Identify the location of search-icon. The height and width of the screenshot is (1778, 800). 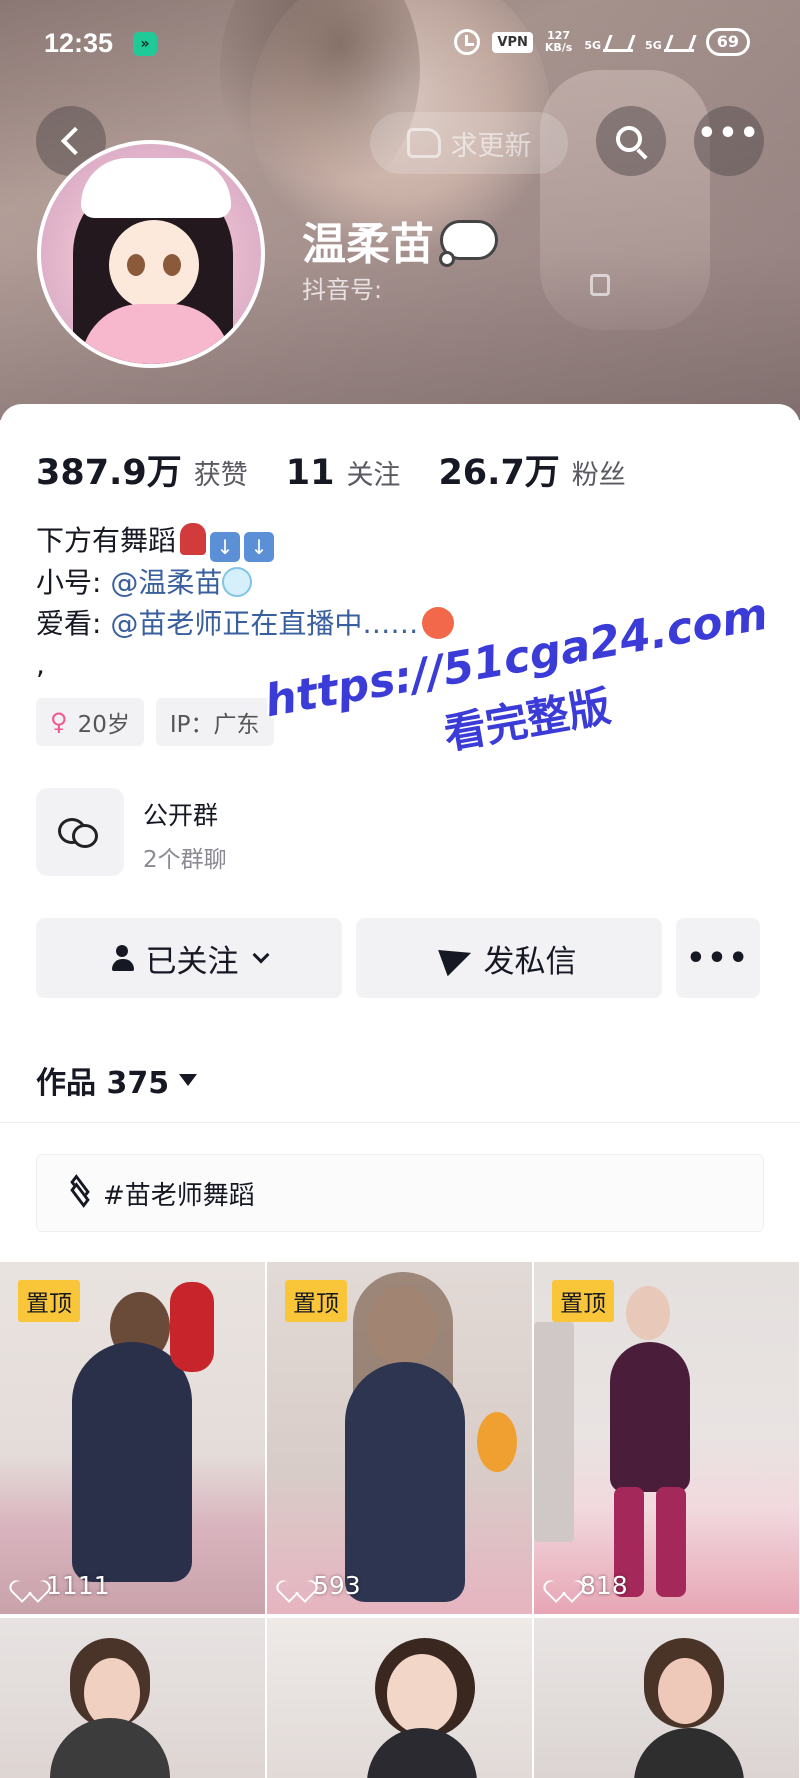
(629, 139).